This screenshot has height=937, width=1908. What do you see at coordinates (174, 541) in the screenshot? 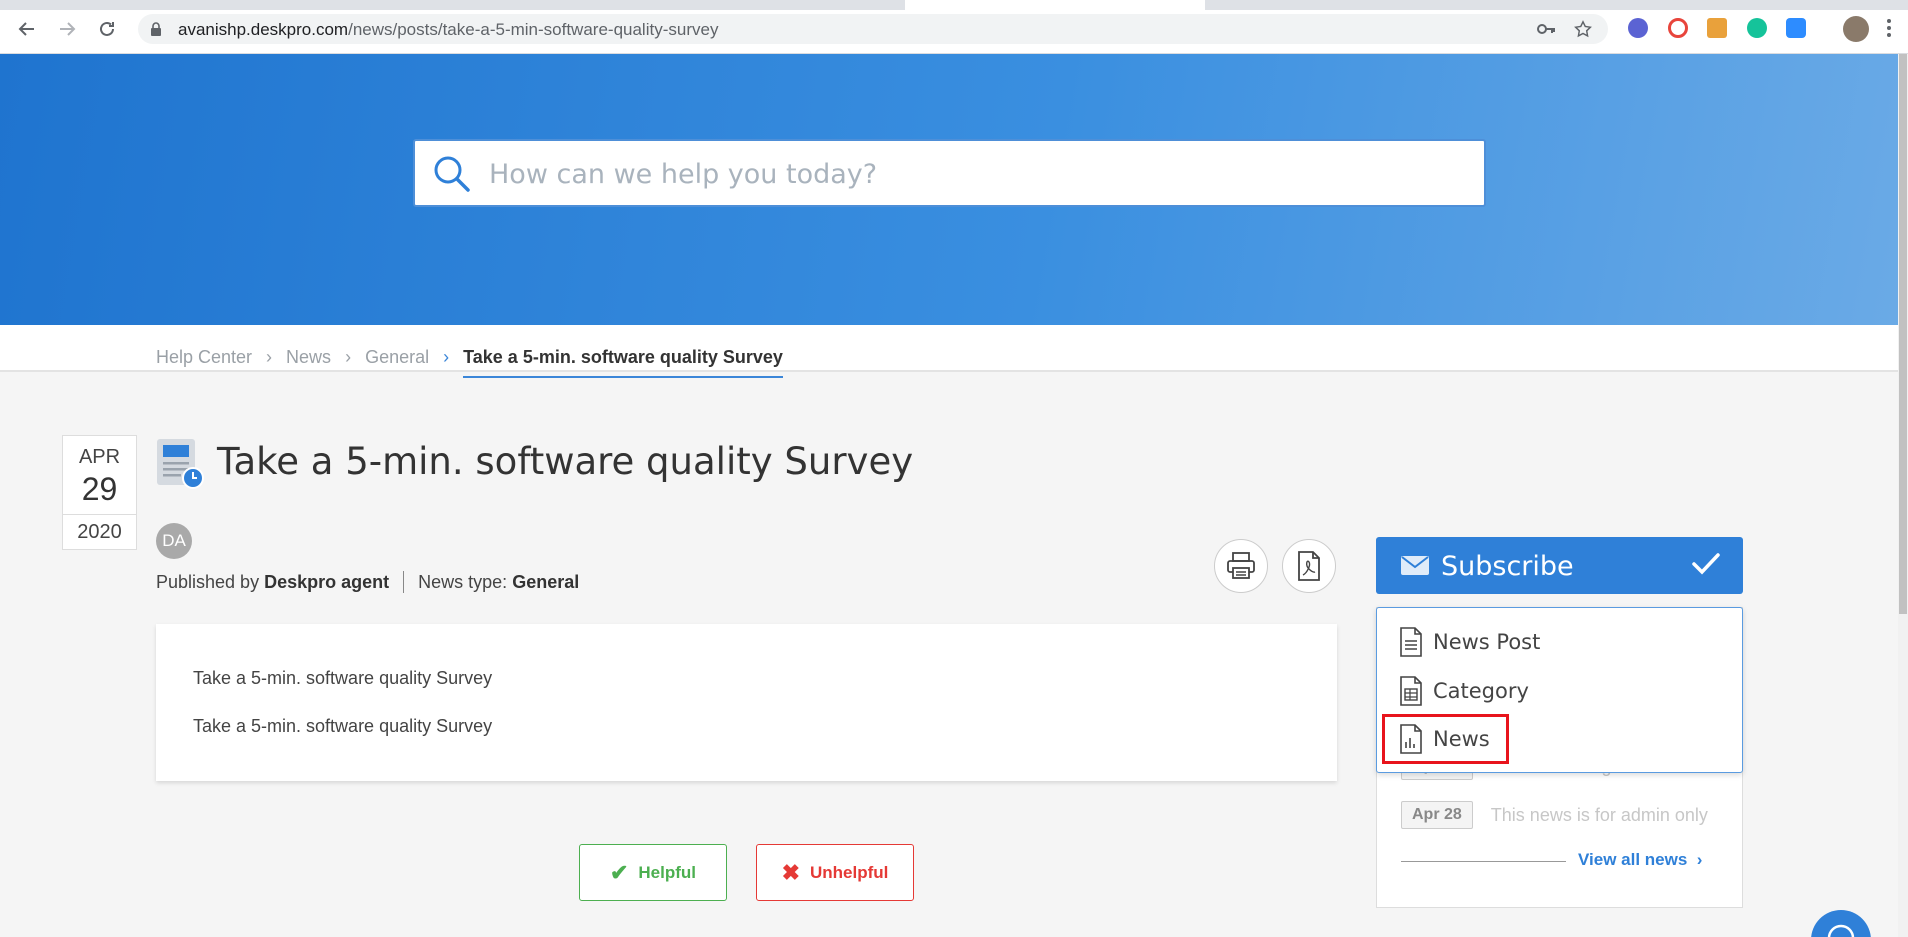
I see `author-avatar: DA` at bounding box center [174, 541].